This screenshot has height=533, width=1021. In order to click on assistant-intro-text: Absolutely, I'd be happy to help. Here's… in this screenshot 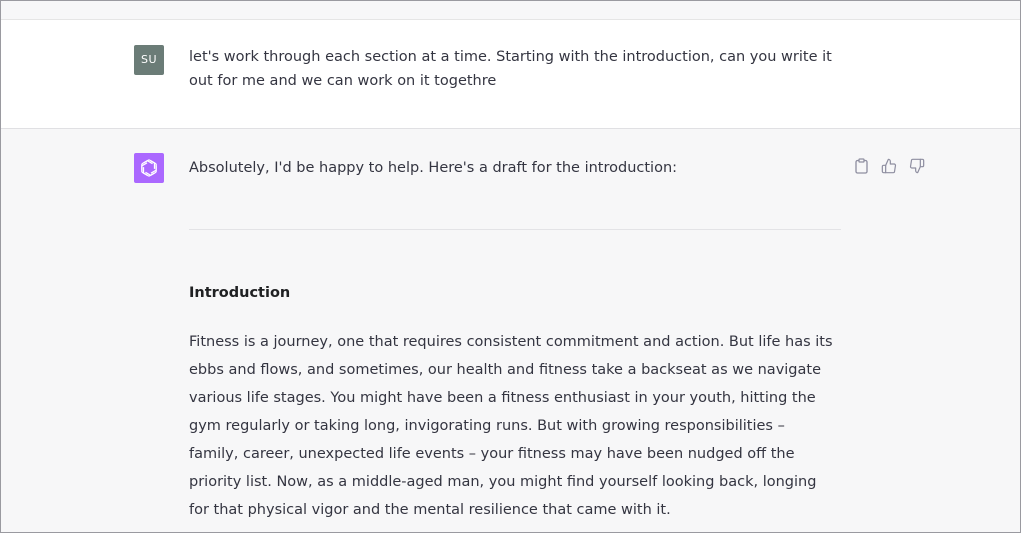, I will do `click(433, 168)`.